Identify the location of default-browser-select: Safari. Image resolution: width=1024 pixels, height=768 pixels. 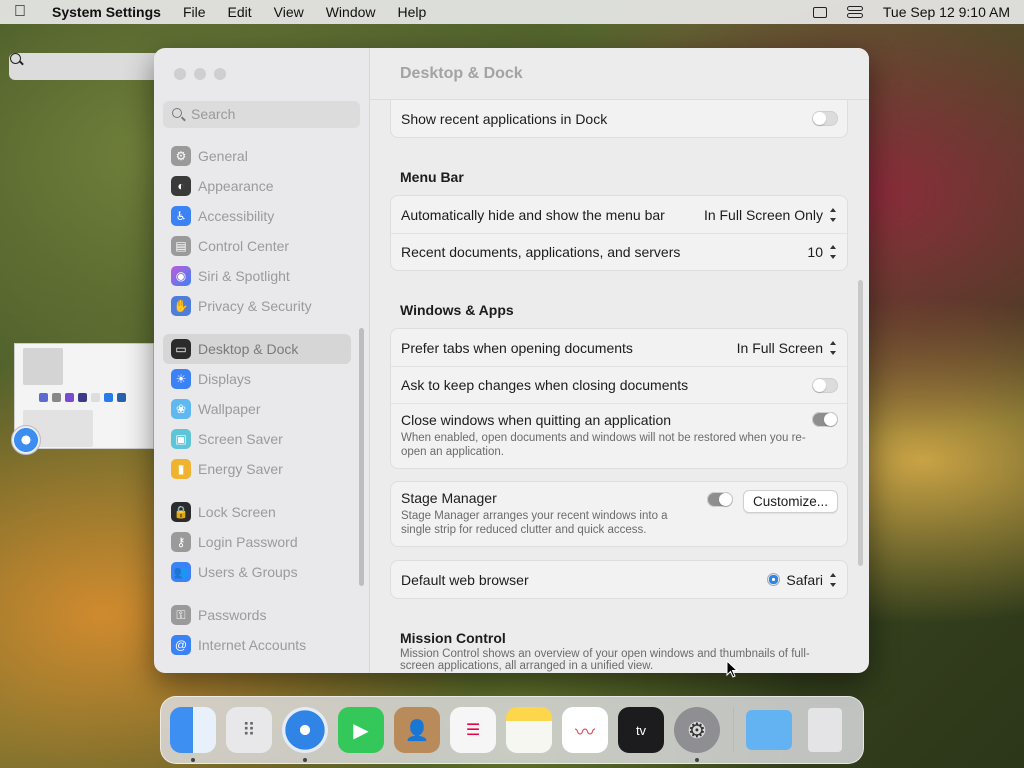
(802, 580).